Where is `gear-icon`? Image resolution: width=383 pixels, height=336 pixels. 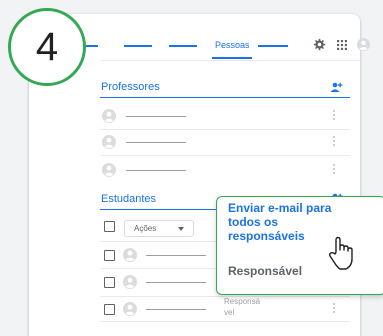 gear-icon is located at coordinates (319, 44).